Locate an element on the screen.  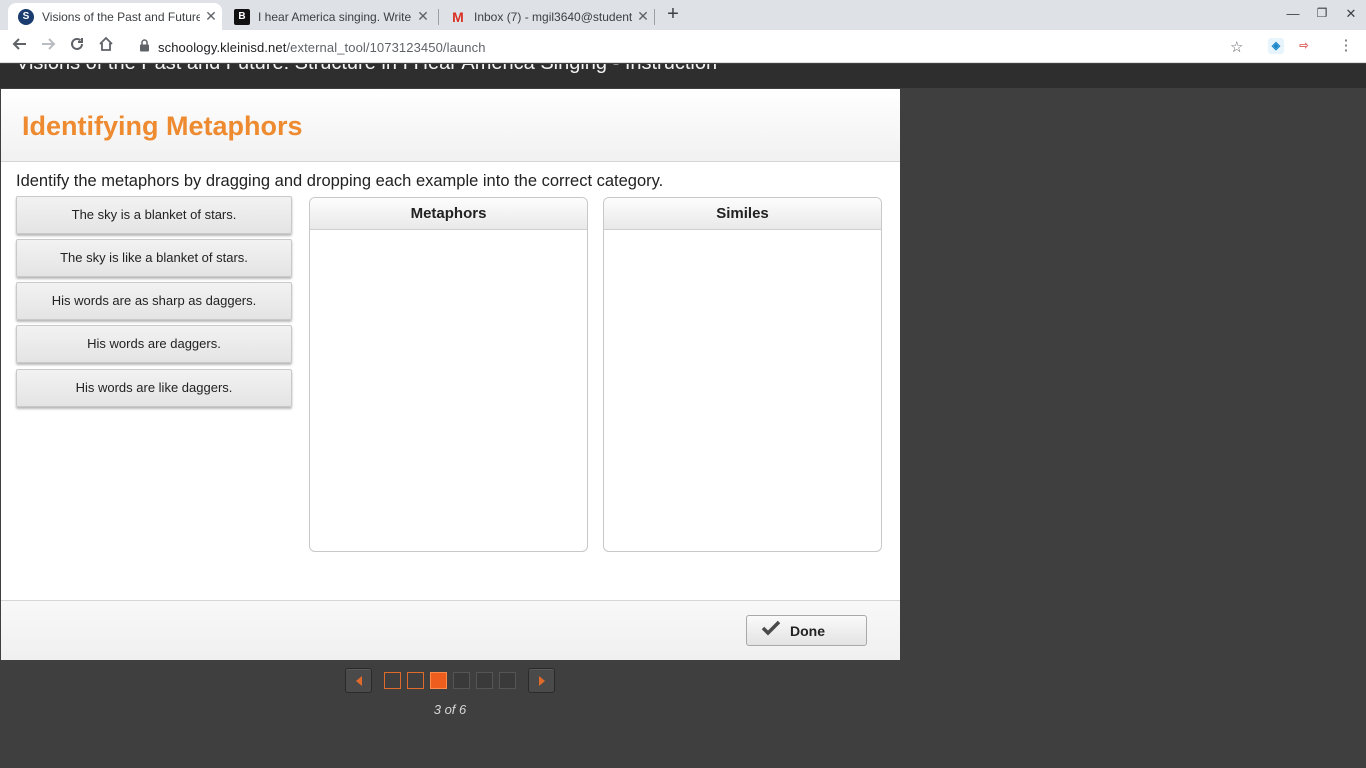
tab-title: Inbox (7) - mgil3640@students.k is located at coordinates (553, 16).